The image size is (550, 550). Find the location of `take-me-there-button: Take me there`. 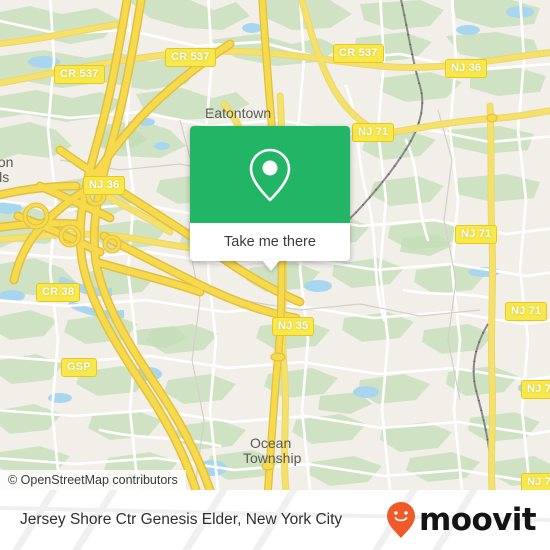

take-me-there-button: Take me there is located at coordinates (270, 242).